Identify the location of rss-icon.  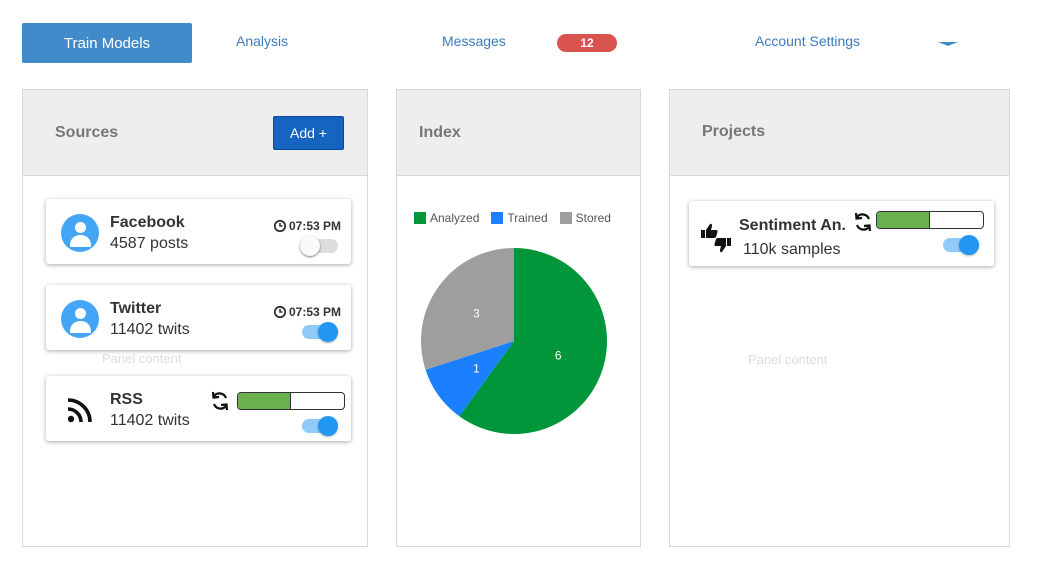
(79, 410).